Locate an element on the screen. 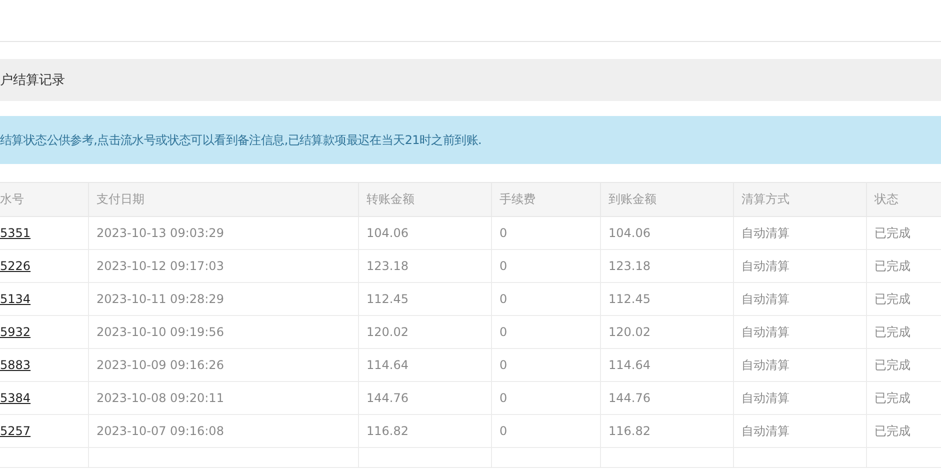 The image size is (941, 471). column-header: 到账金额 is located at coordinates (666, 199).